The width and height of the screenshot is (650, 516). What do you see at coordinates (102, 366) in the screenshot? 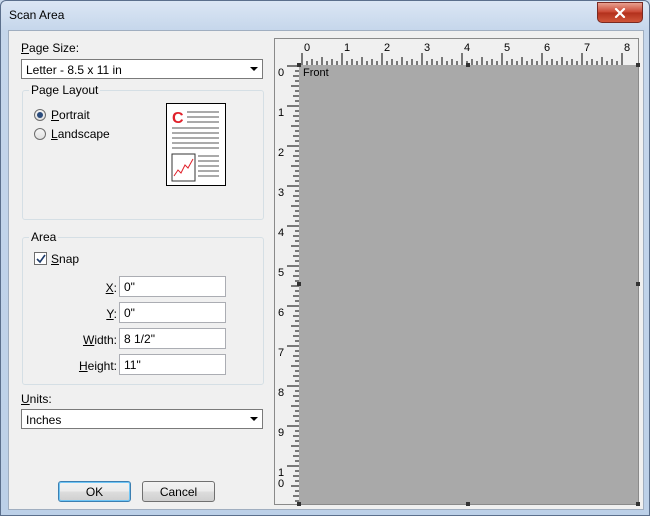
I see `height-label-text: eight:` at bounding box center [102, 366].